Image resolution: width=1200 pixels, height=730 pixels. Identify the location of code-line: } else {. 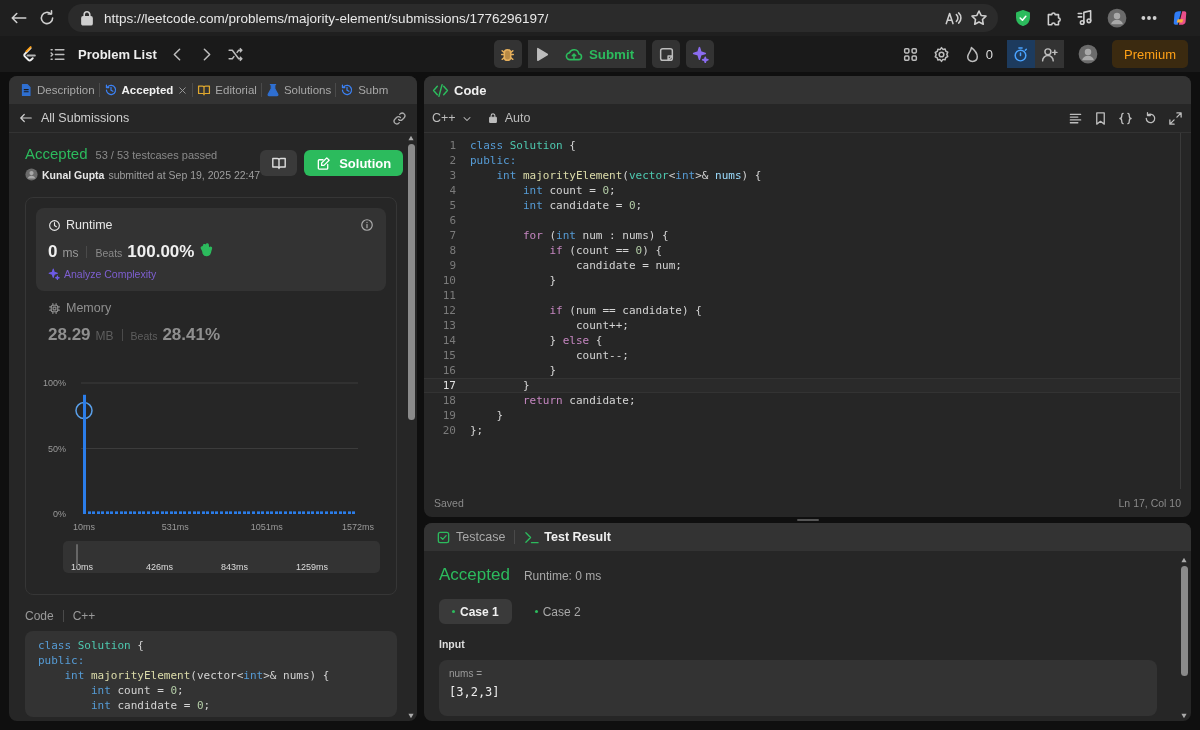
(575, 340).